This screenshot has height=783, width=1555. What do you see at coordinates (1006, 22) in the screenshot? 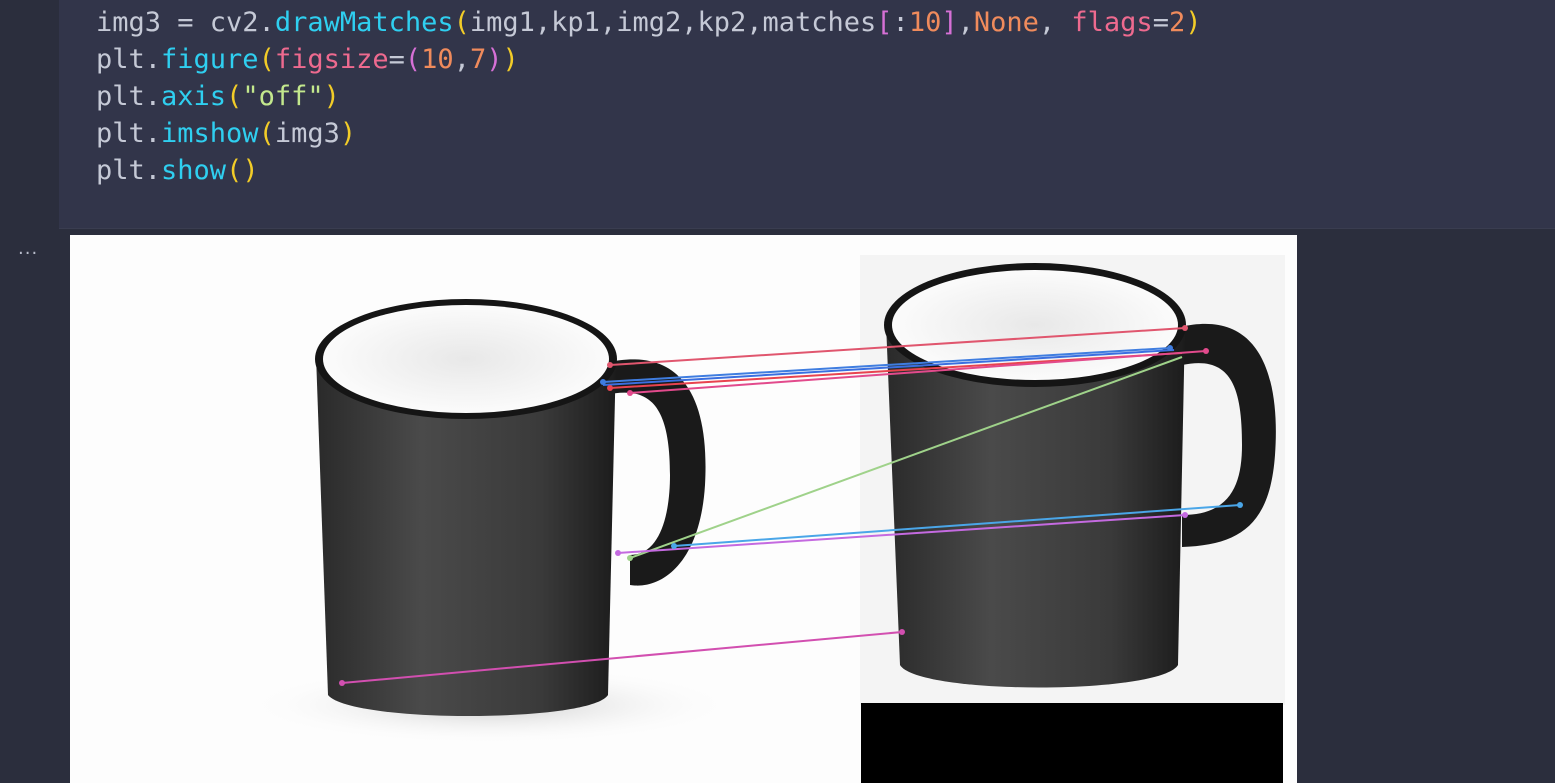
I see `code-token: None` at bounding box center [1006, 22].